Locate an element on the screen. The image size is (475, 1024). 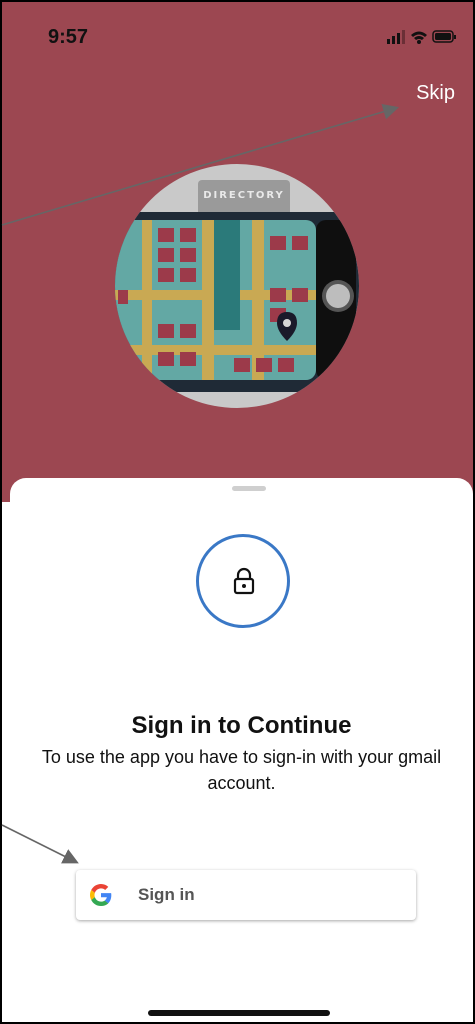
skip-button: Skip is located at coordinates (435, 93).